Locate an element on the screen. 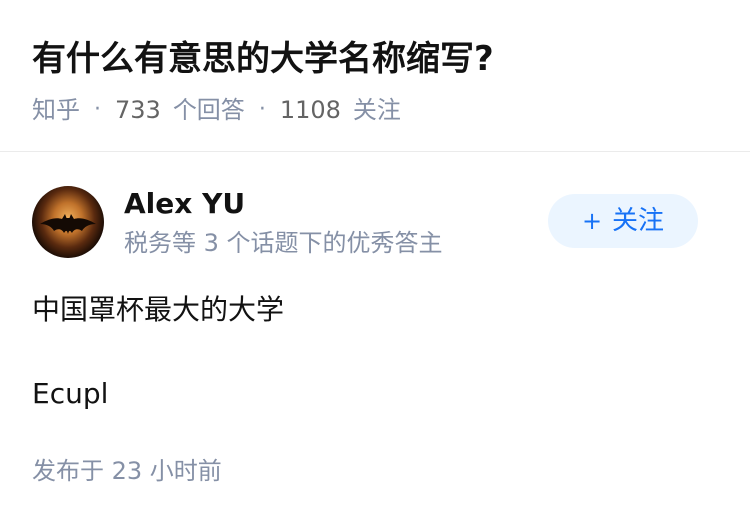 The image size is (750, 522). question-meta: 知乎 · 733 个回答 · 1108 关注 is located at coordinates (216, 110).